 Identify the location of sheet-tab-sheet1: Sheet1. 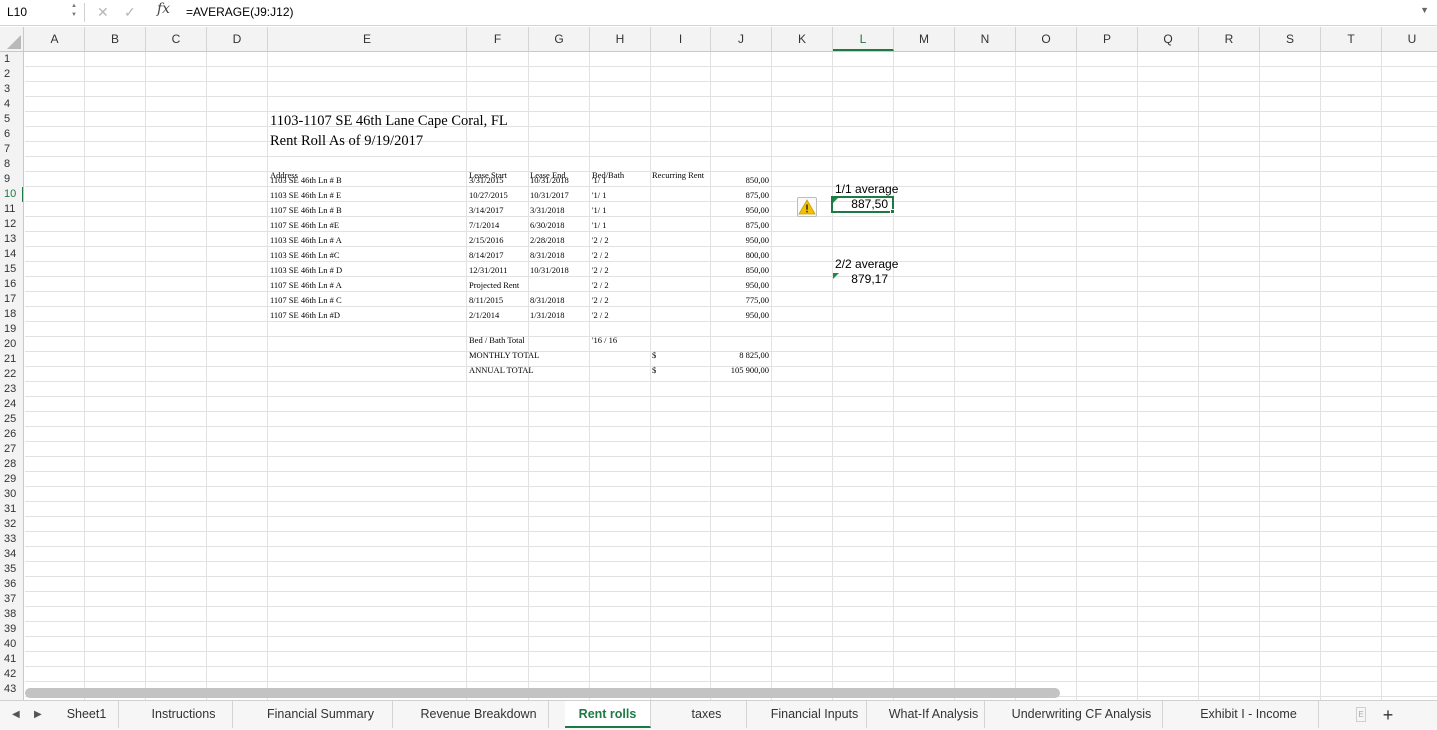
(87, 714).